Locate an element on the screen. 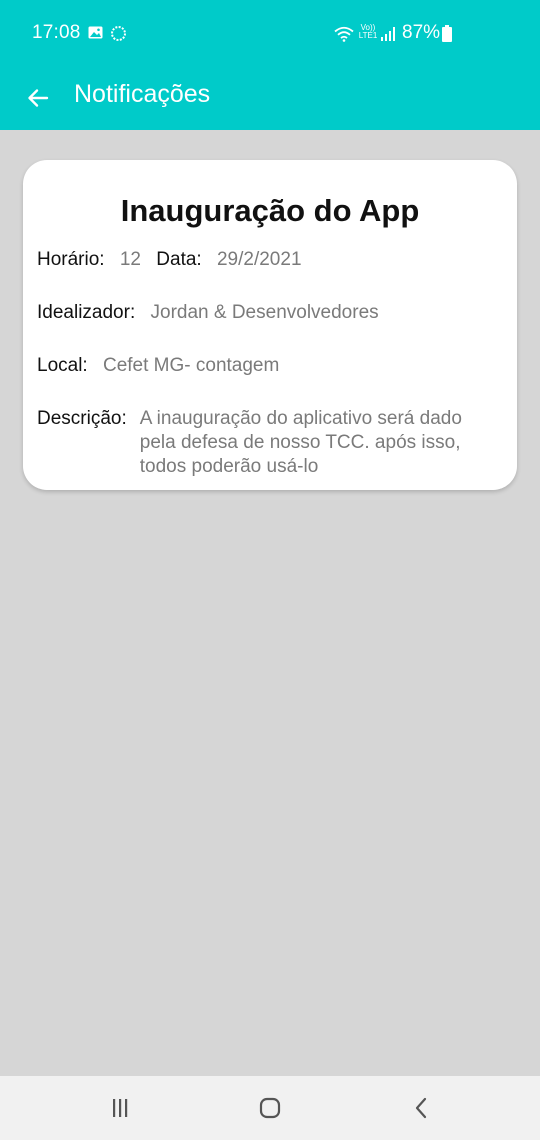  idealizador-row: Idealizador: Jordan & Desenvolvedores is located at coordinates (208, 313).